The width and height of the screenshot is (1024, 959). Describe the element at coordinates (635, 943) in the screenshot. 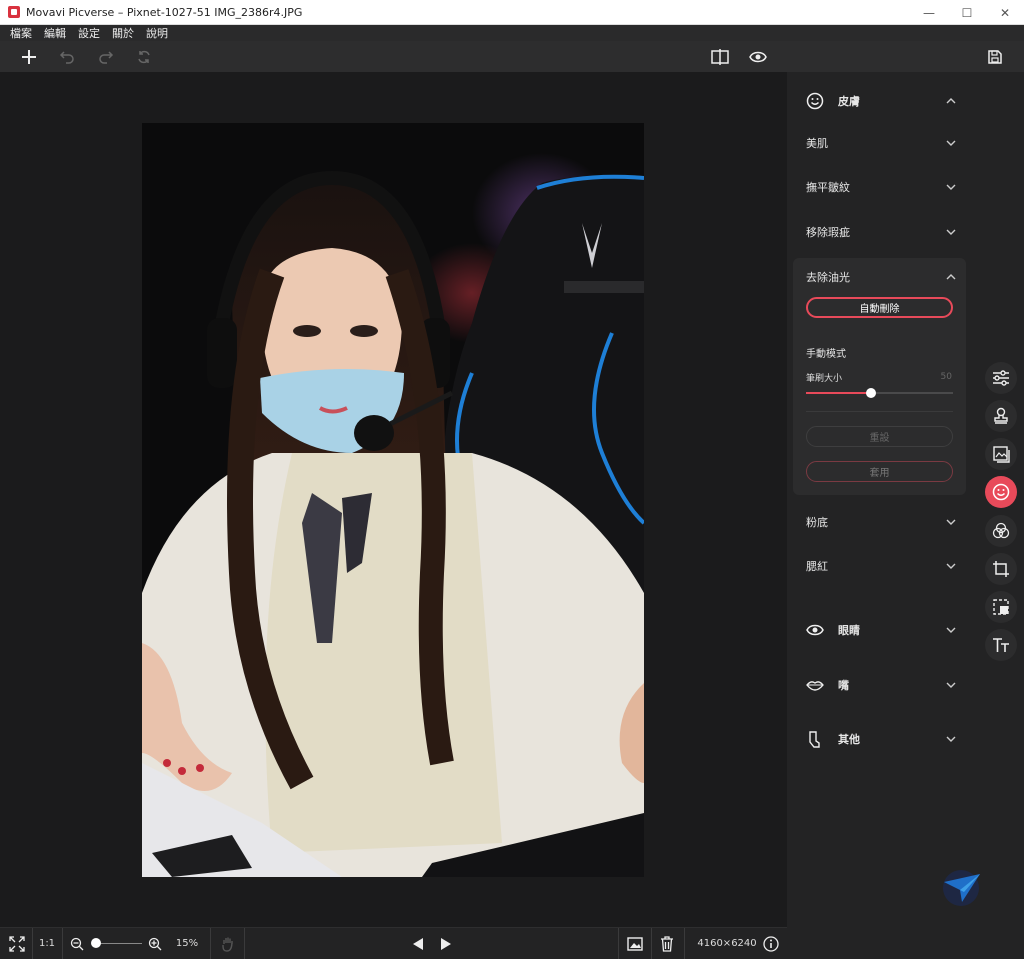

I see `image-info-button` at that location.